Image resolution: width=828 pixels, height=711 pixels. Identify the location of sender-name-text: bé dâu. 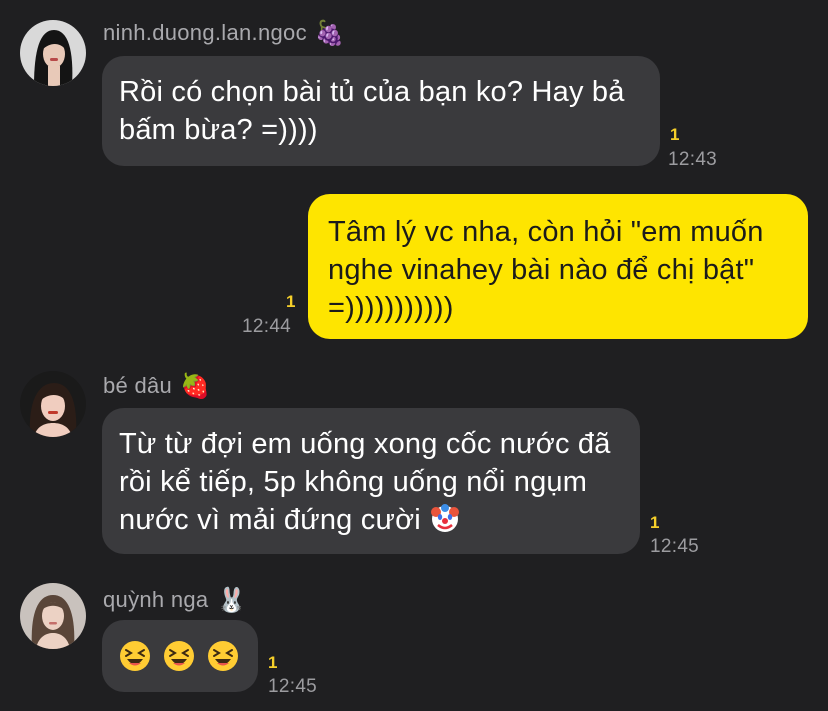
(138, 385).